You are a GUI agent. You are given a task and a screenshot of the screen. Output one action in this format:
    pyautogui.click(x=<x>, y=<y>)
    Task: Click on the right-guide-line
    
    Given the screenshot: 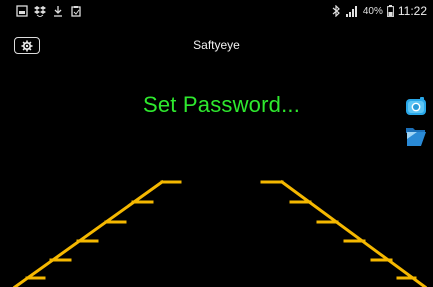 What is the action you would take?
    pyautogui.click(x=344, y=233)
    